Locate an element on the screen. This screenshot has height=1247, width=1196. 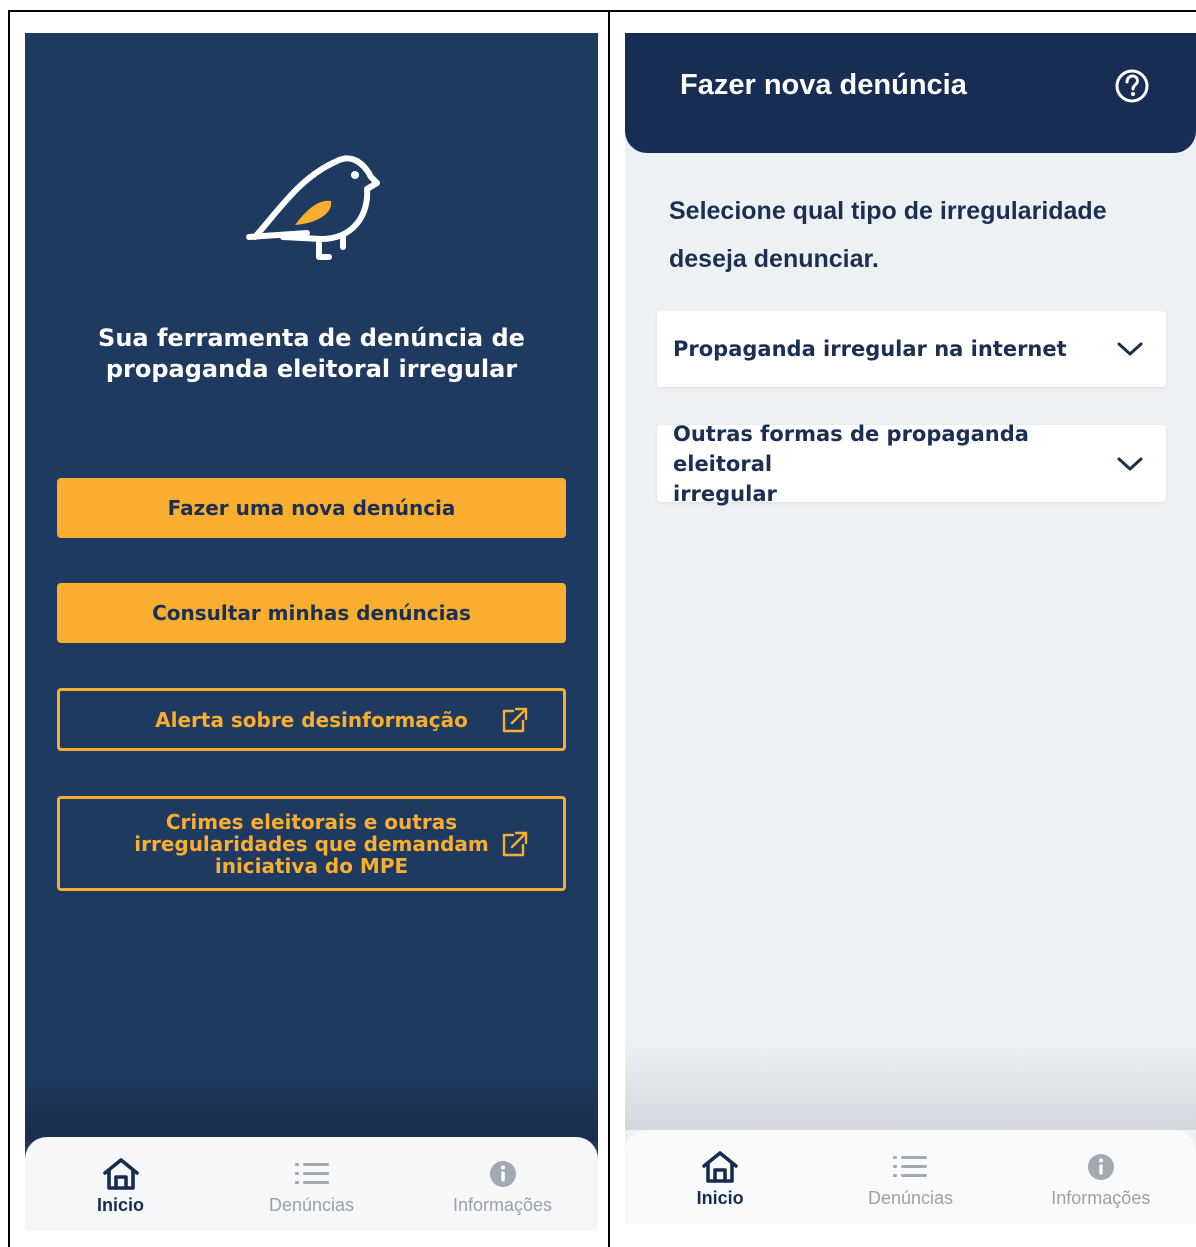
electoral-crimes-label-line-2: irregularidades que demandam is located at coordinates (311, 843).